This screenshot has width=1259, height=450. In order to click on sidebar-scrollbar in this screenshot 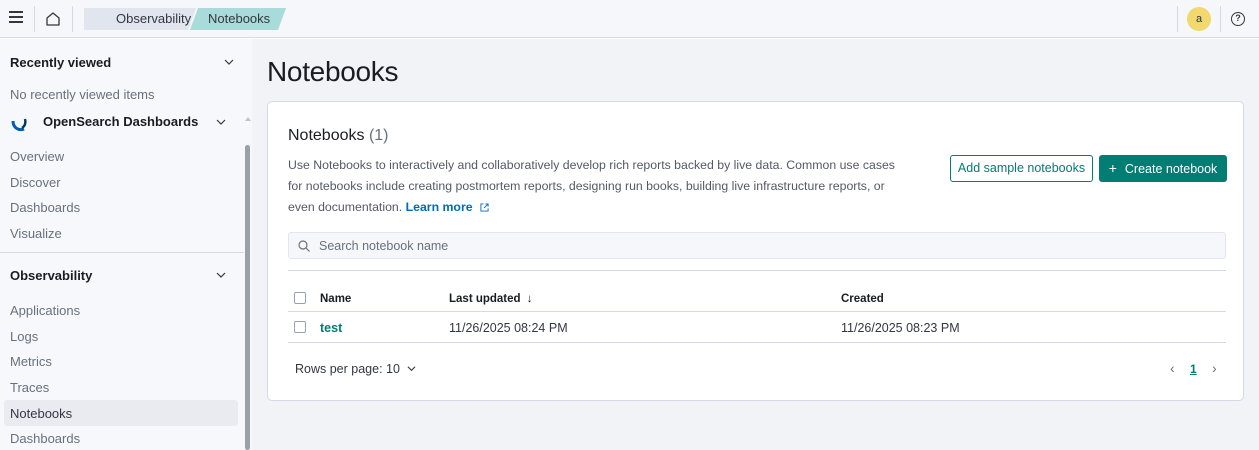, I will do `click(247, 297)`.